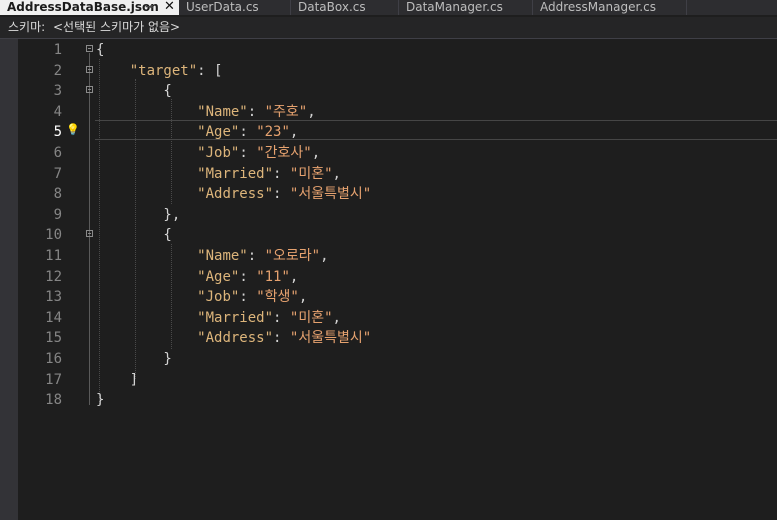 Image resolution: width=777 pixels, height=520 pixels. Describe the element at coordinates (252, 297) in the screenshot. I see `code-text: "Job": "학생",` at that location.